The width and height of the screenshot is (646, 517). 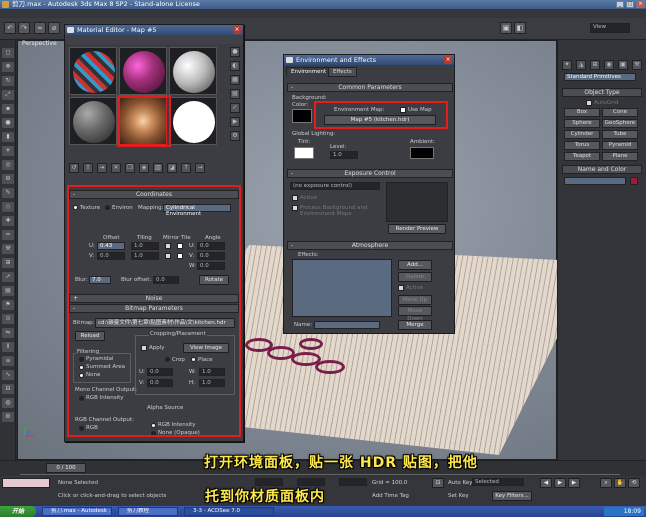 I want to click on environ-radio, so click(x=107, y=207).